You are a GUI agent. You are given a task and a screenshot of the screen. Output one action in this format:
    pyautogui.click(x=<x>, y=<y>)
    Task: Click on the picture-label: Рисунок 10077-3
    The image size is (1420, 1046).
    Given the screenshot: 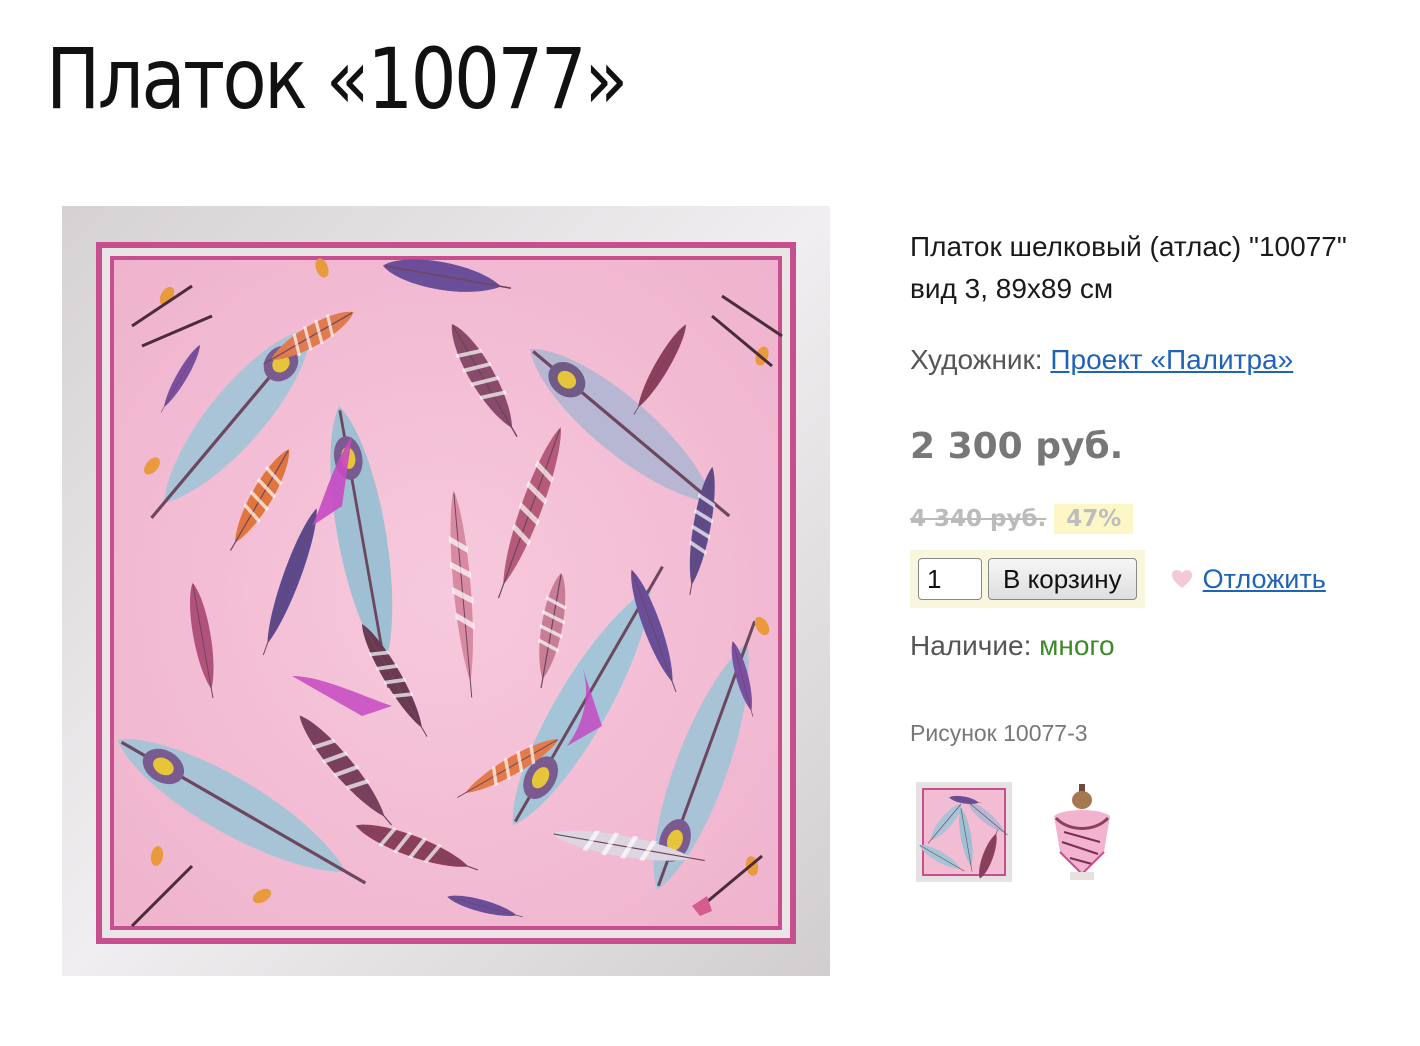 What is the action you would take?
    pyautogui.click(x=999, y=733)
    